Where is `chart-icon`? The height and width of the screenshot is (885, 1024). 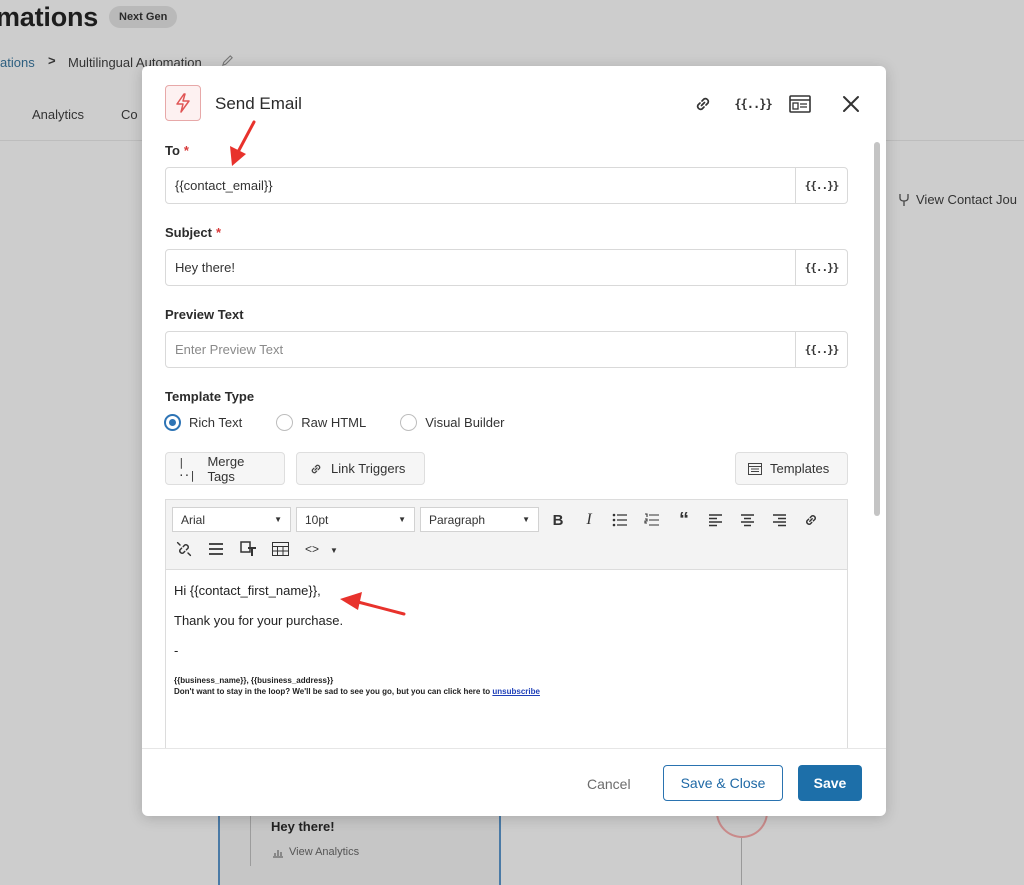
chart-icon is located at coordinates (278, 853).